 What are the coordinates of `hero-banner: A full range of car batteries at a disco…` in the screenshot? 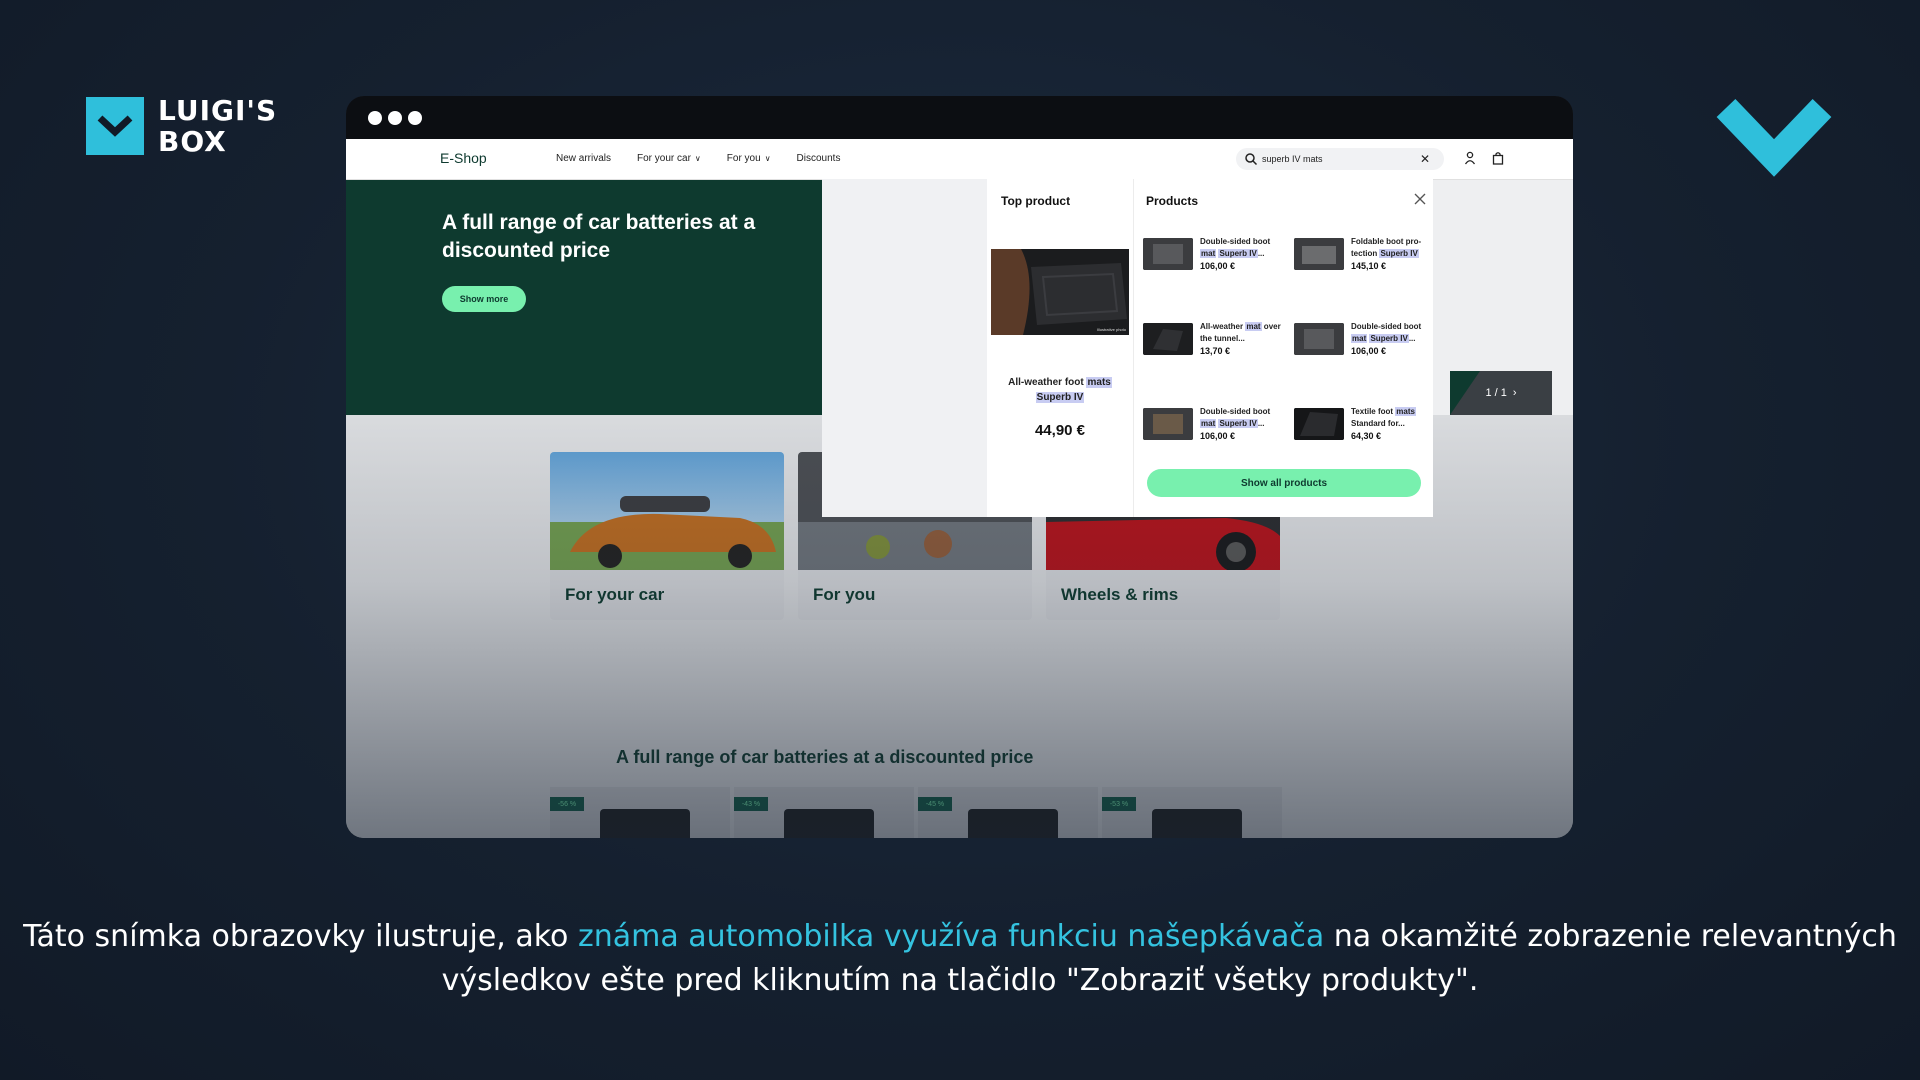 It's located at (584, 297).